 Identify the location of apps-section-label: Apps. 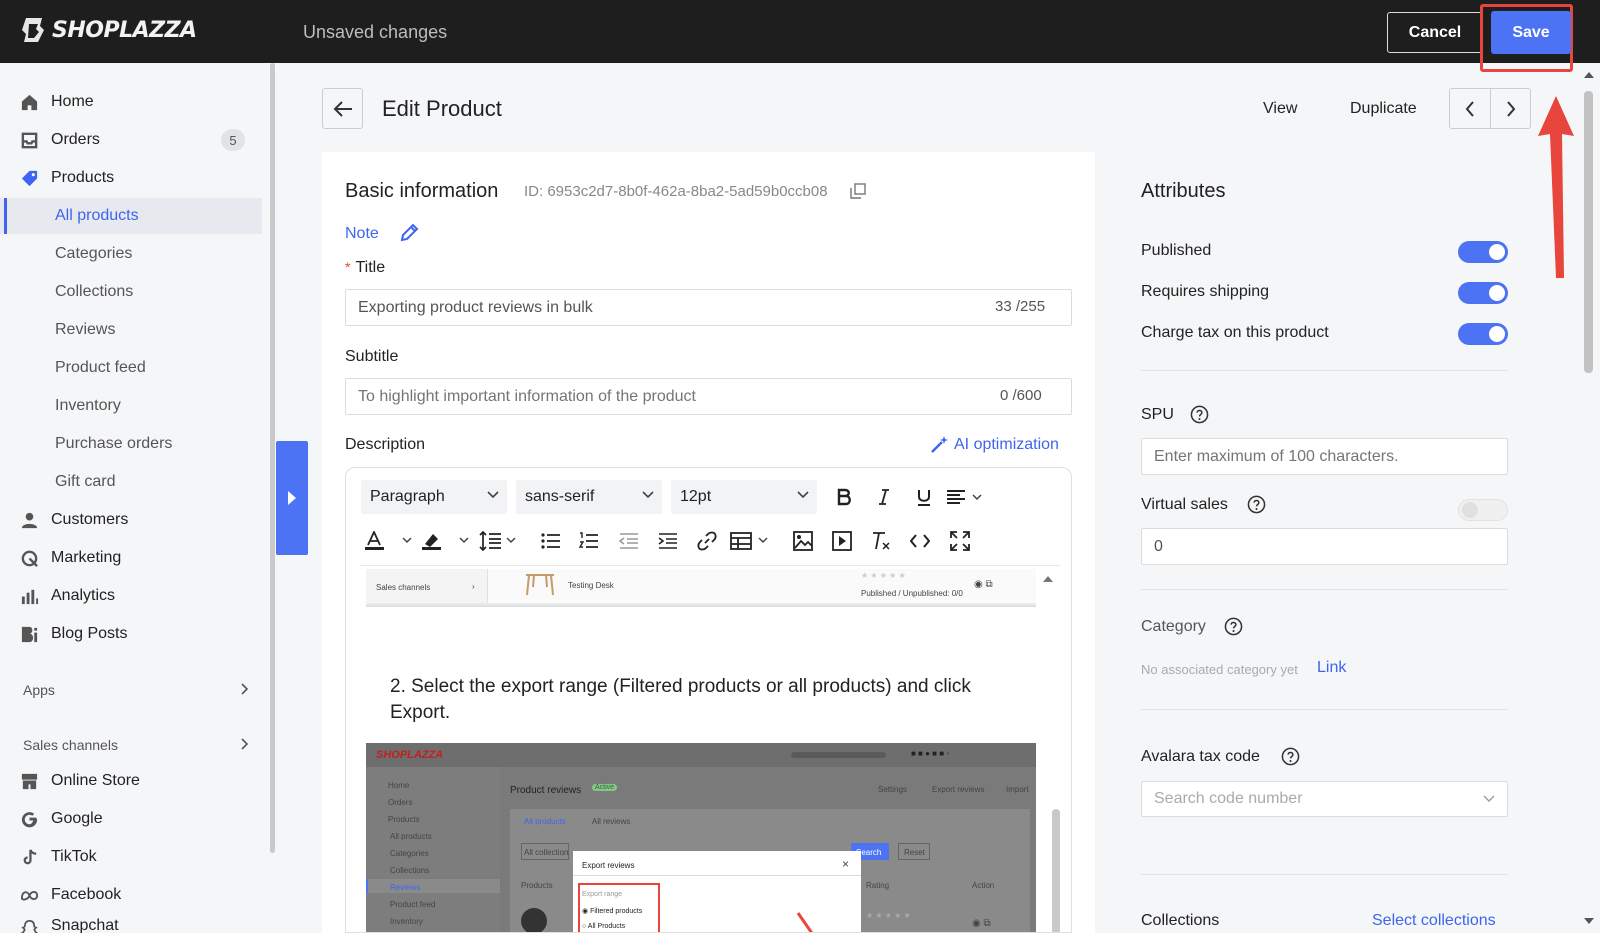
(39, 690).